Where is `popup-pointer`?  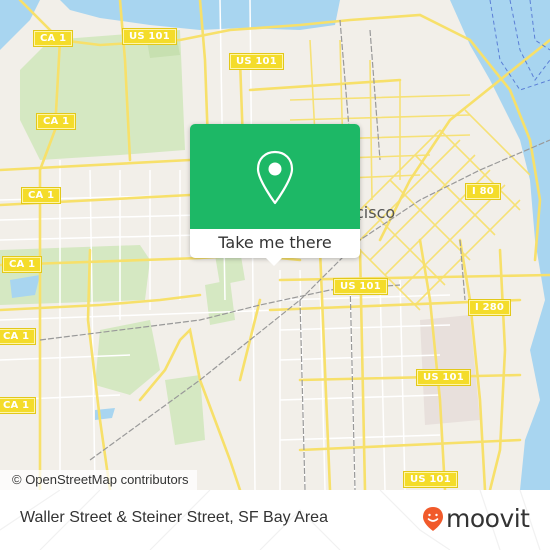
popup-pointer is located at coordinates (274, 261).